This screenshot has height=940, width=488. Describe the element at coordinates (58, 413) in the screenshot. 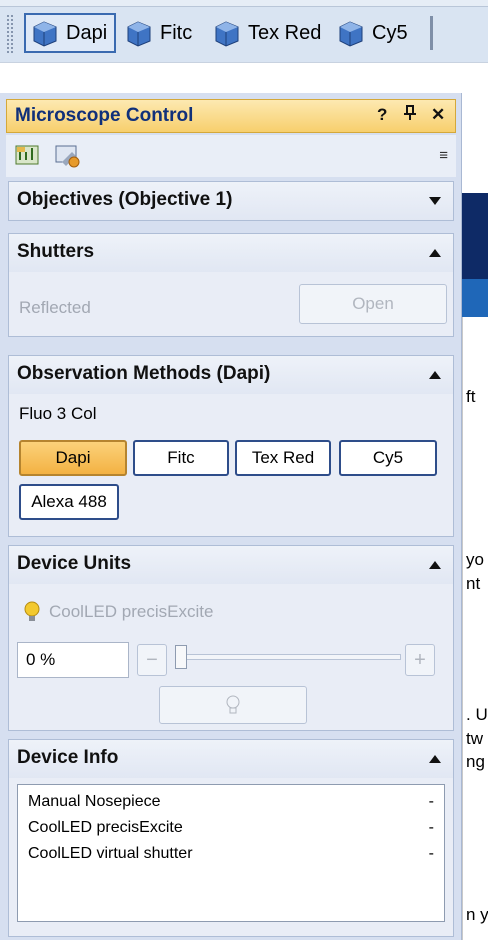

I see `method-group-label: Fluo 3 Col` at that location.